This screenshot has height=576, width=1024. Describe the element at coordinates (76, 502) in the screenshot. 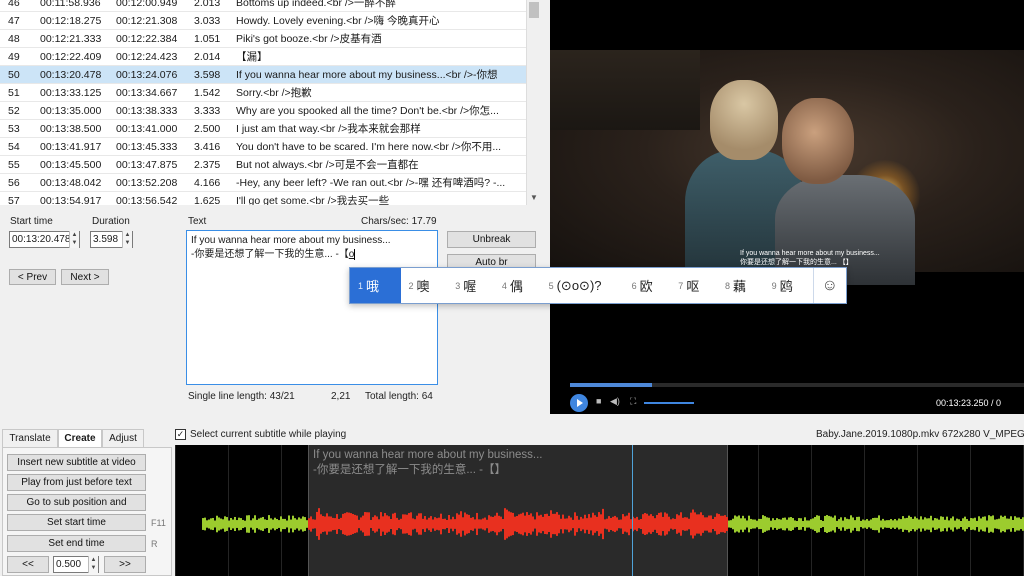

I see `goto-sub-button: Go to sub position and` at that location.